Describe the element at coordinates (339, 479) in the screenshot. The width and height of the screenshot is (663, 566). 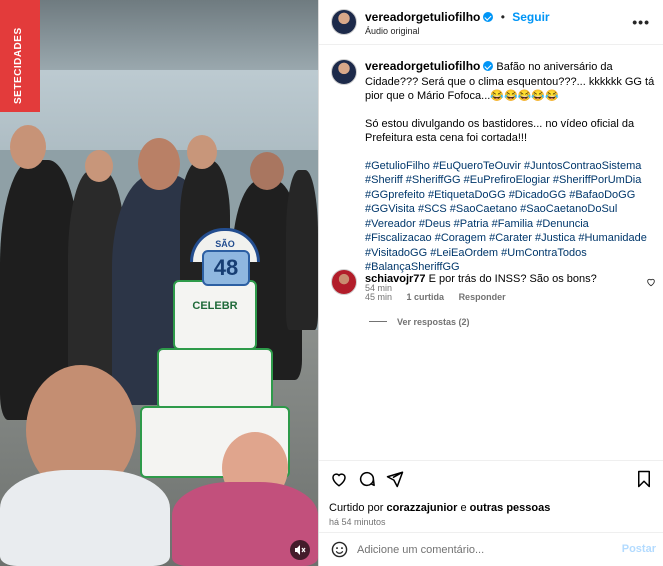
I see `like-heart-icon` at that location.